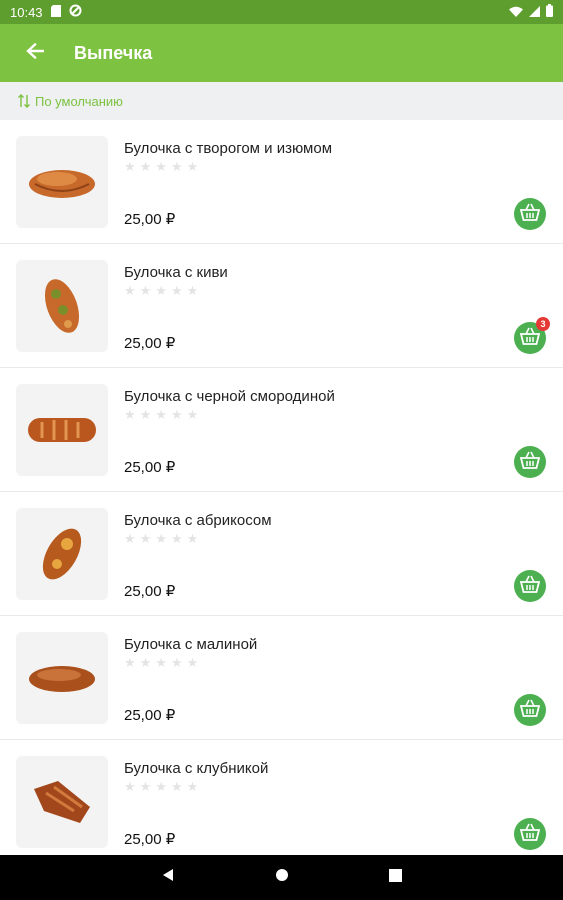  Describe the element at coordinates (229, 396) in the screenshot. I see `product-name: Булочка с черной смородиной` at that location.